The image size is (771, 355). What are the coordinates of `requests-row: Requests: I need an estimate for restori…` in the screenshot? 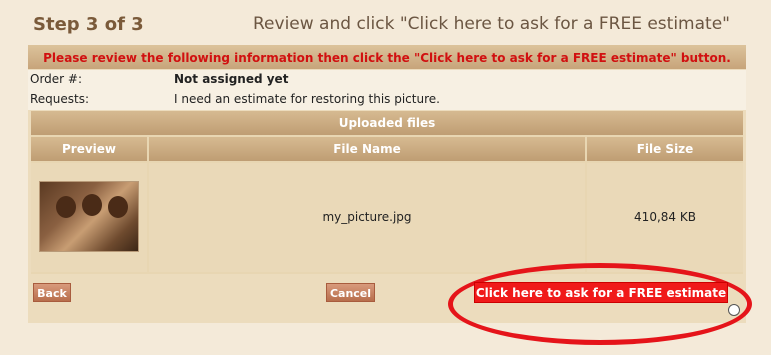 It's located at (387, 100).